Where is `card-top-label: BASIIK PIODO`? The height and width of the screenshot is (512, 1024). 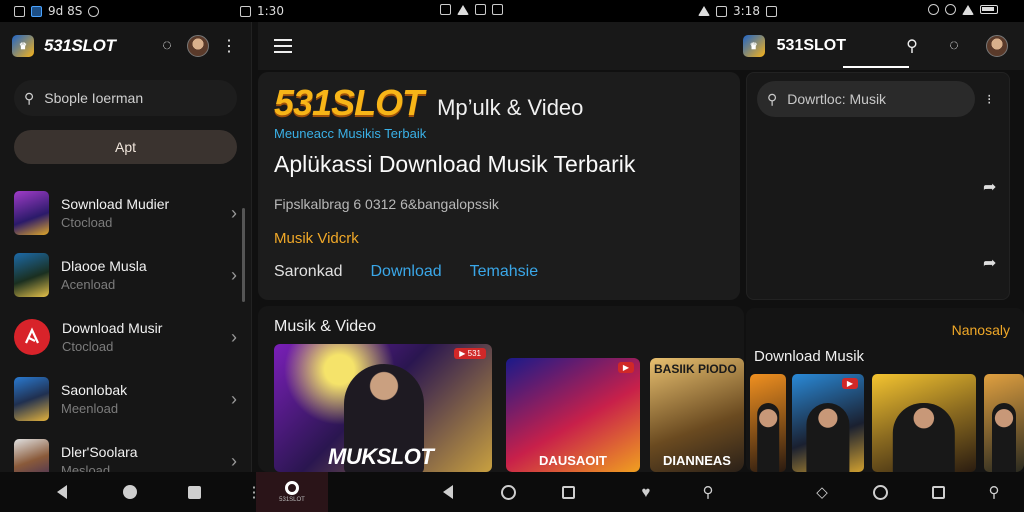 card-top-label: BASIIK PIODO is located at coordinates (695, 369).